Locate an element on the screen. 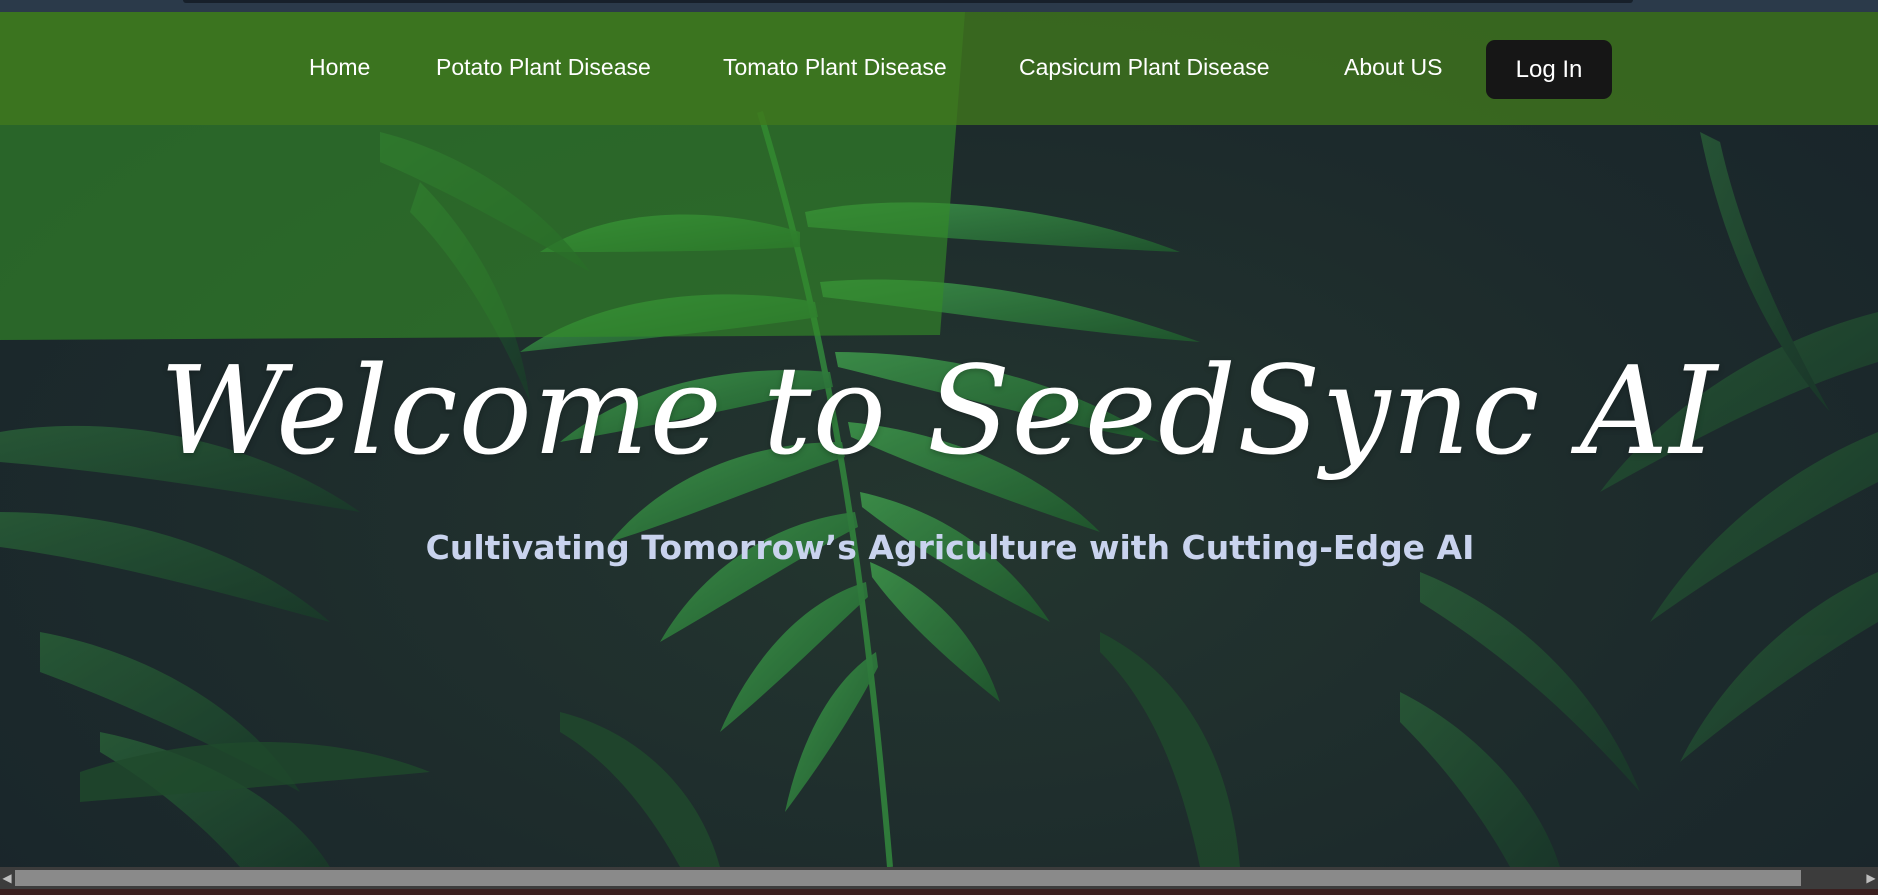  chevron-right-icon: ▶ is located at coordinates (1871, 878).